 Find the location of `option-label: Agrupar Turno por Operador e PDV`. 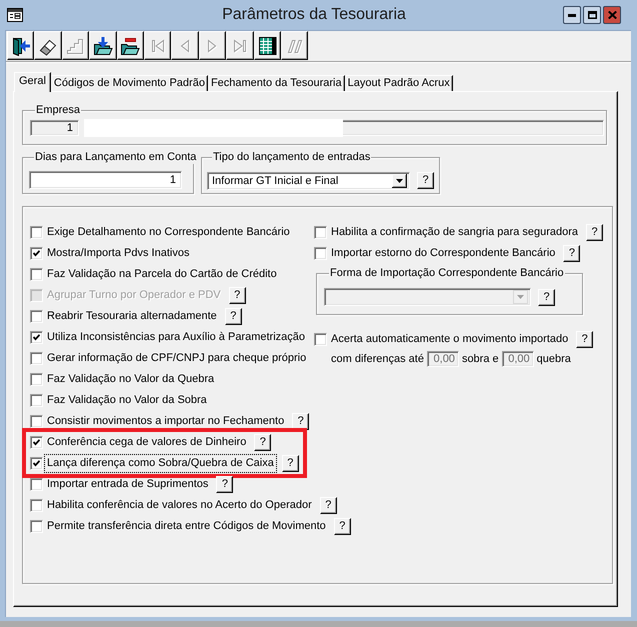

option-label: Agrupar Turno por Operador e PDV is located at coordinates (134, 295).